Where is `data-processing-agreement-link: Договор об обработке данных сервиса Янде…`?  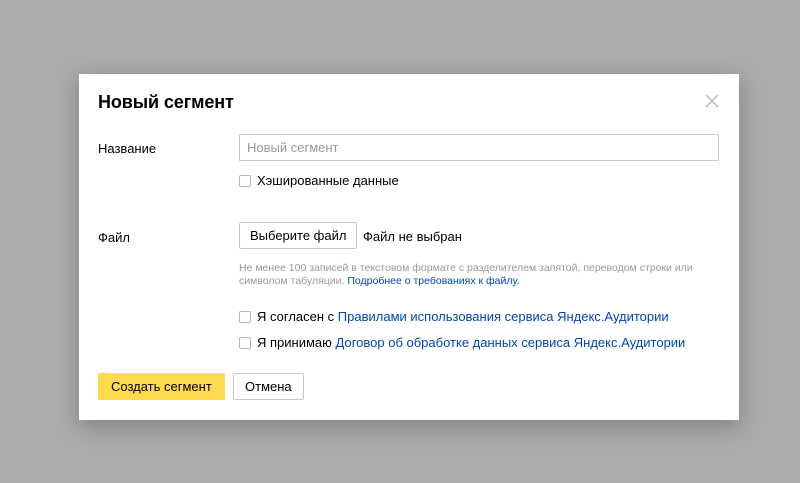 data-processing-agreement-link: Договор об обработке данных сервиса Янде… is located at coordinates (511, 342).